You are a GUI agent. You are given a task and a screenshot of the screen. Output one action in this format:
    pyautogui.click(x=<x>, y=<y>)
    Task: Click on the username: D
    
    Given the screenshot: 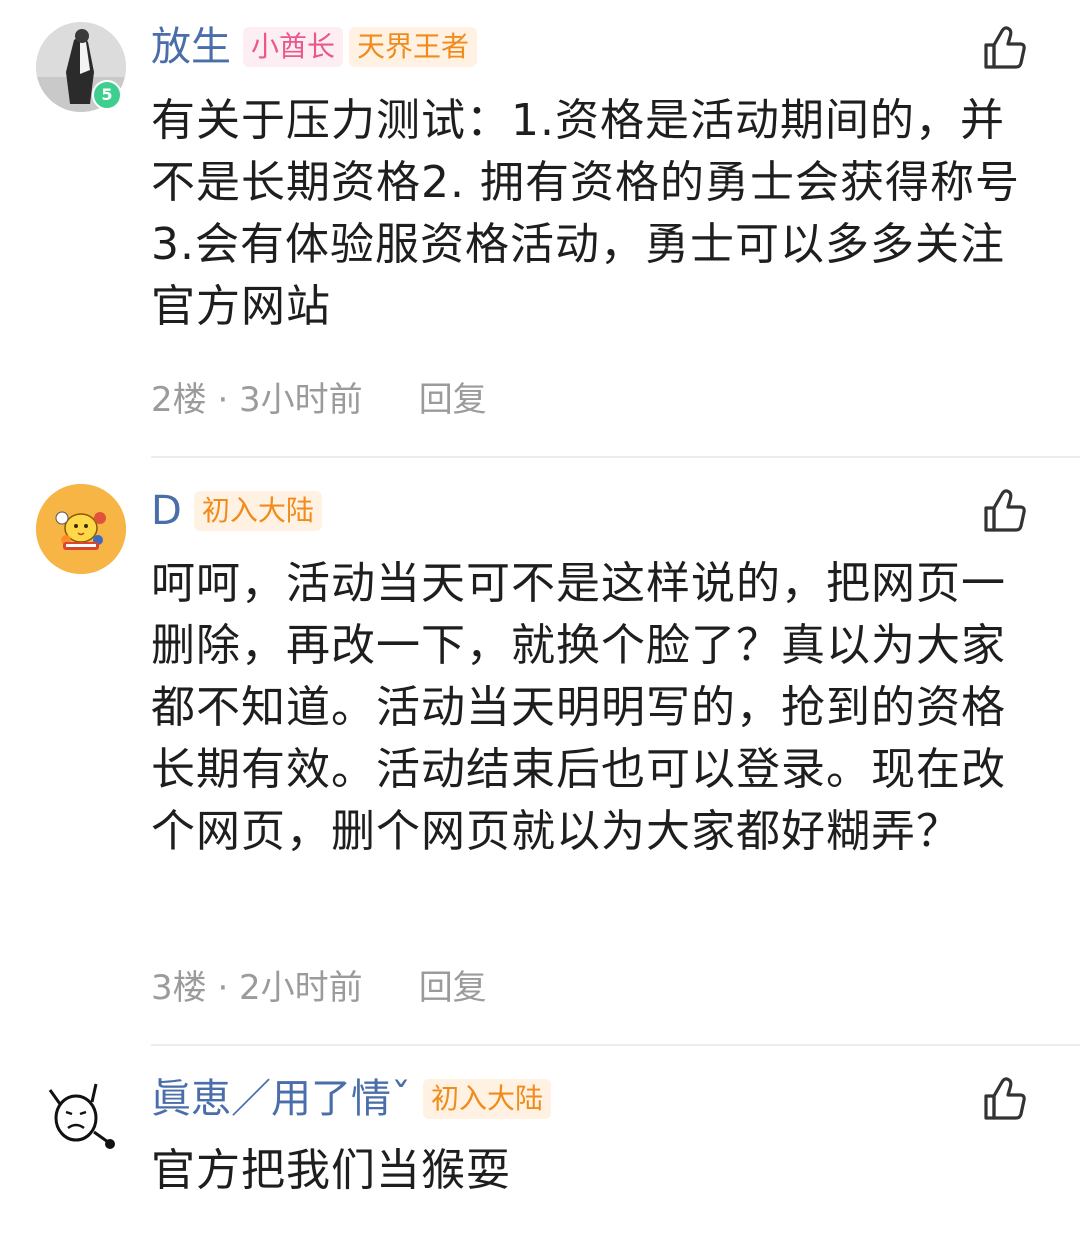 What is the action you would take?
    pyautogui.click(x=166, y=511)
    